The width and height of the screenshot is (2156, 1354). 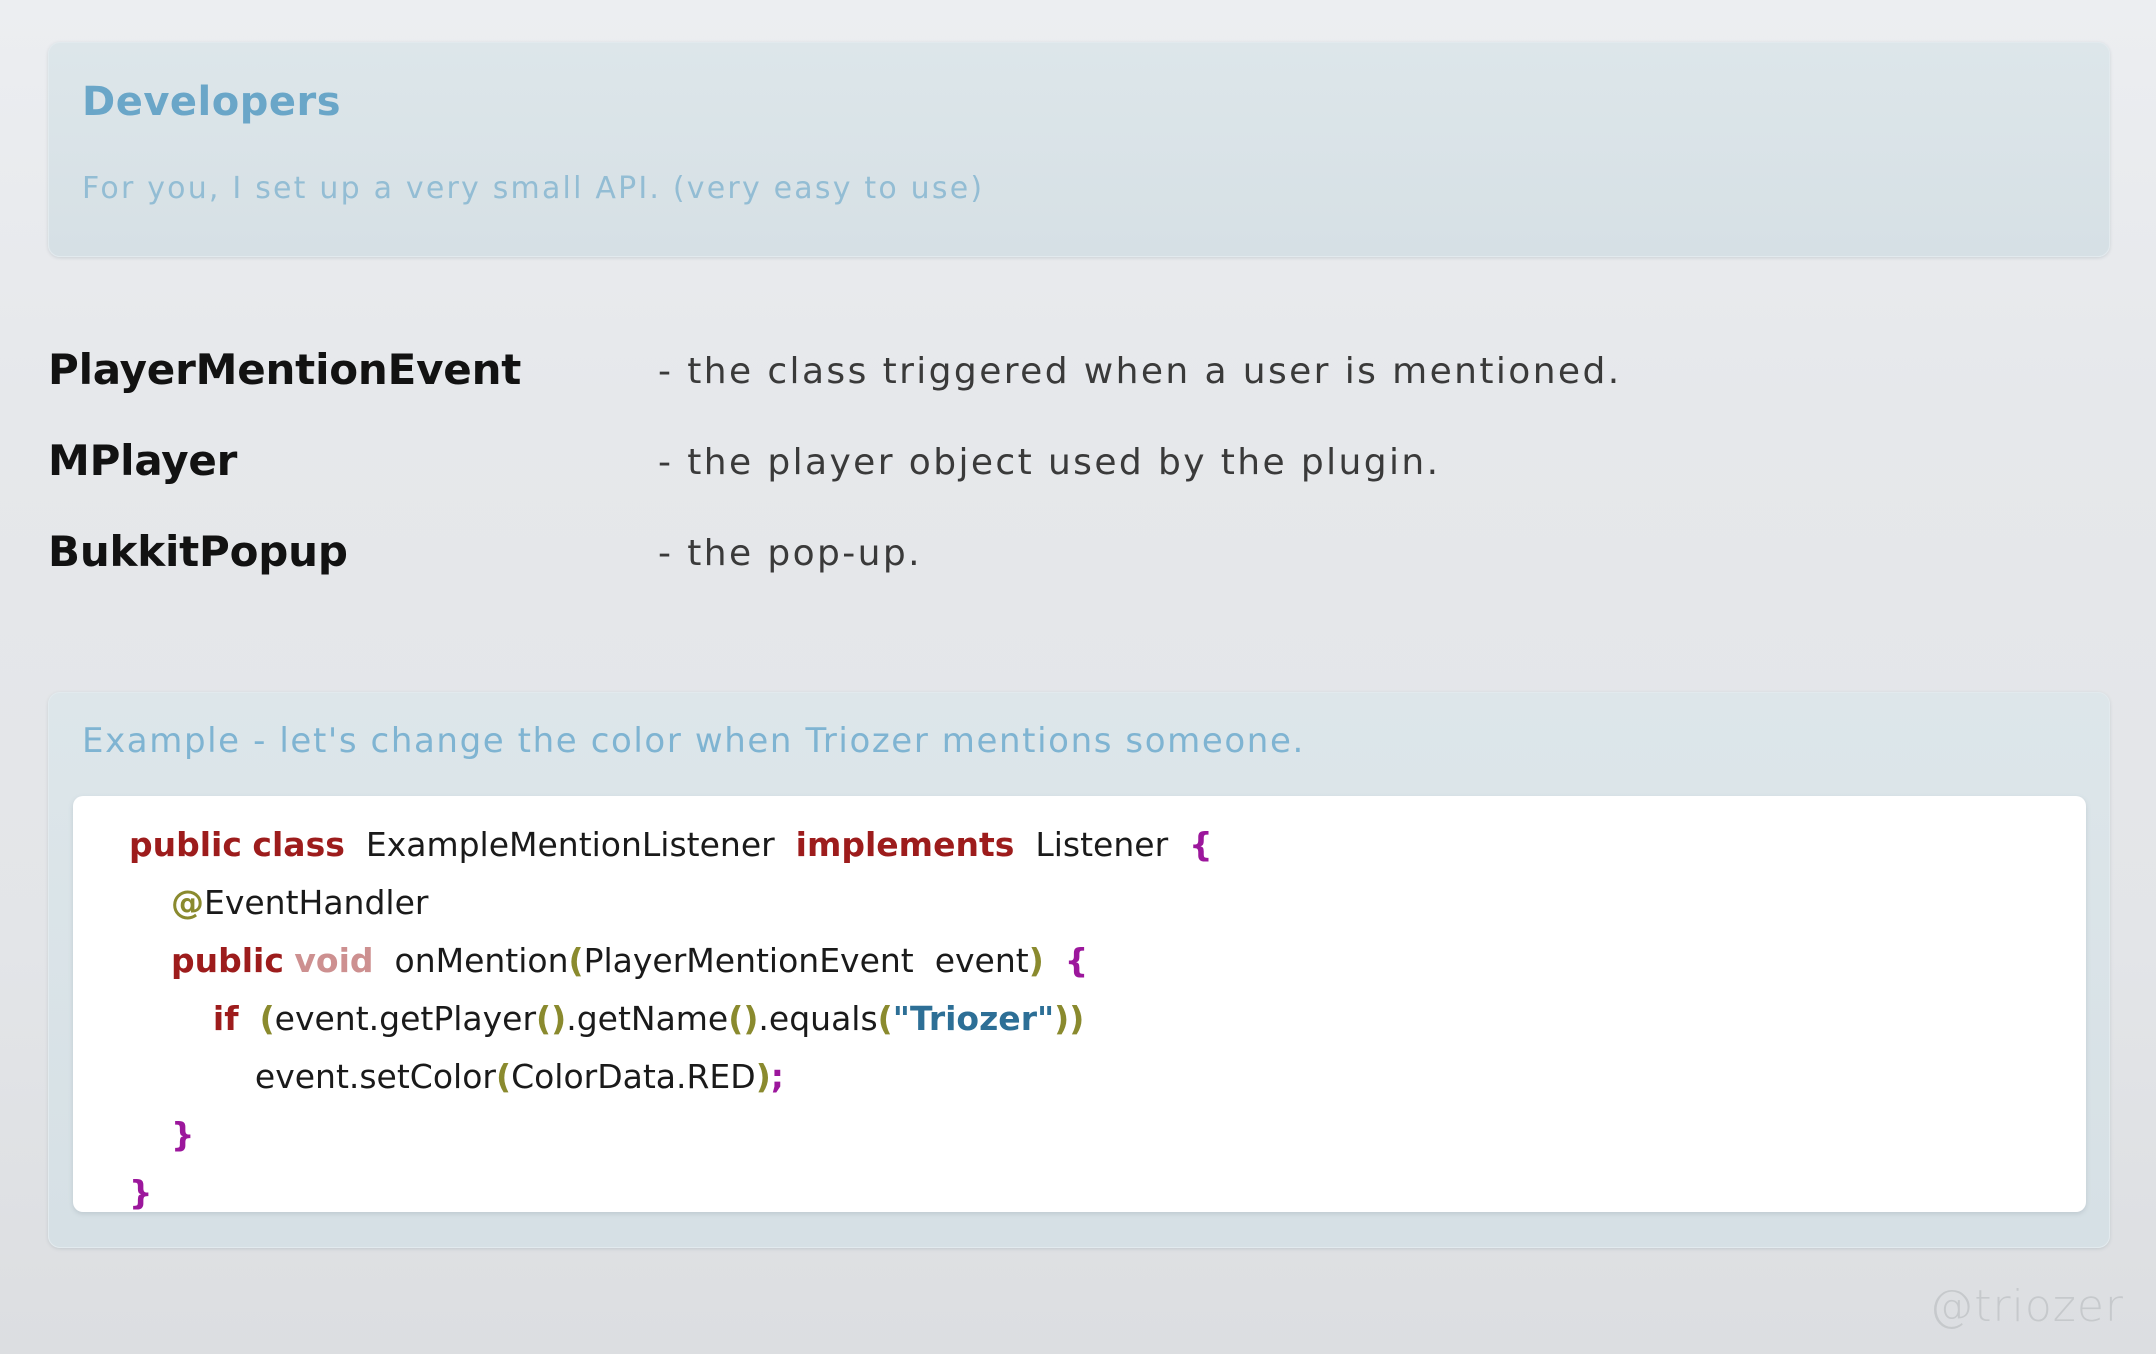 I want to click on definition-term: PlayerMentionEvent, so click(x=285, y=369).